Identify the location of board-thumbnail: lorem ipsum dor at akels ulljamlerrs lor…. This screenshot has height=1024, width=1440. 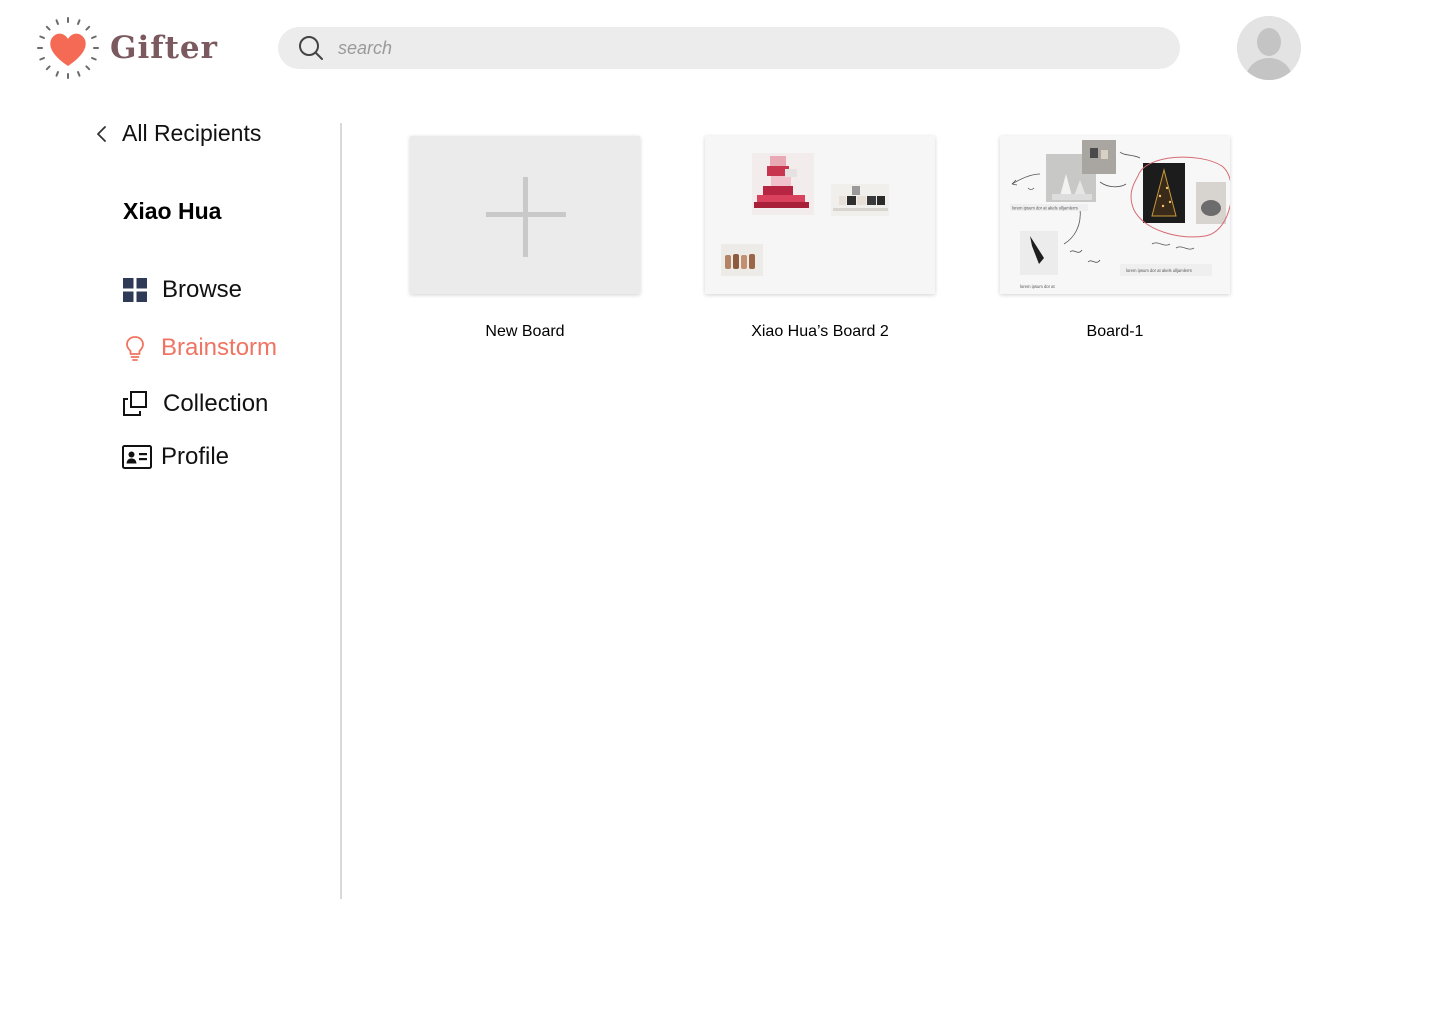
(1115, 215).